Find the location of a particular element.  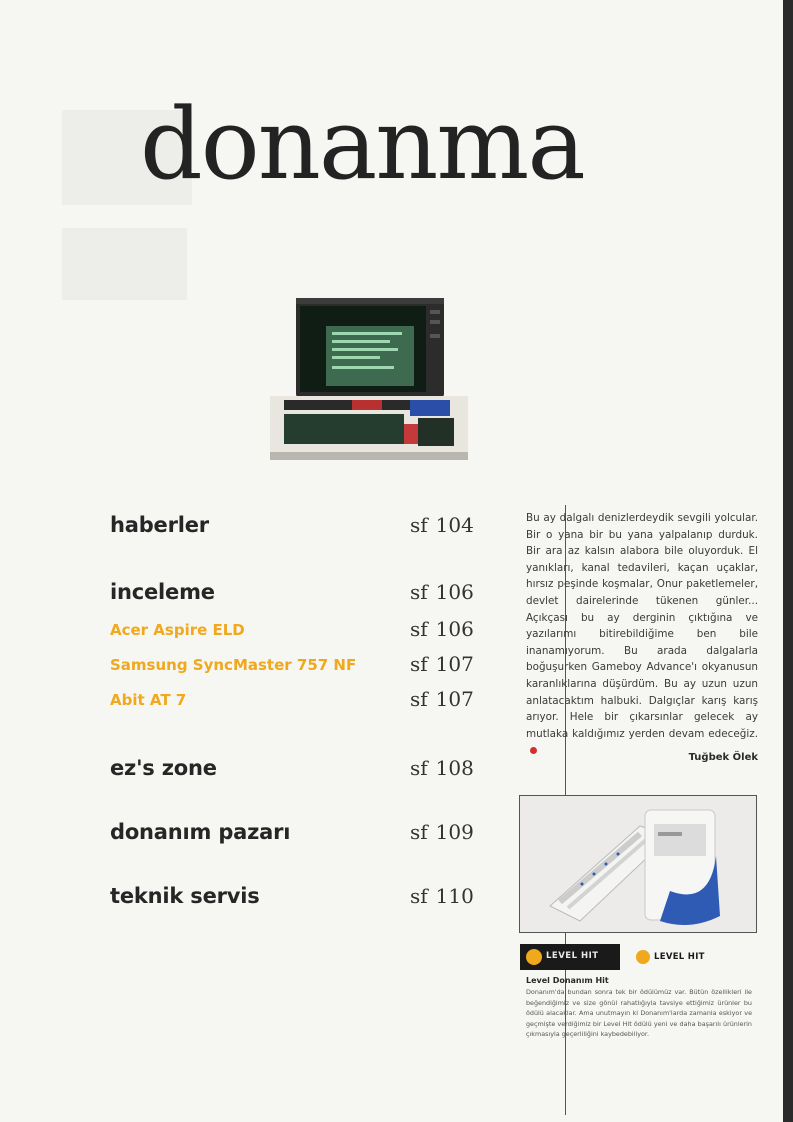

toc-entry-donanim-pazari: donanım pazarı sf 109 is located at coordinates (292, 835).